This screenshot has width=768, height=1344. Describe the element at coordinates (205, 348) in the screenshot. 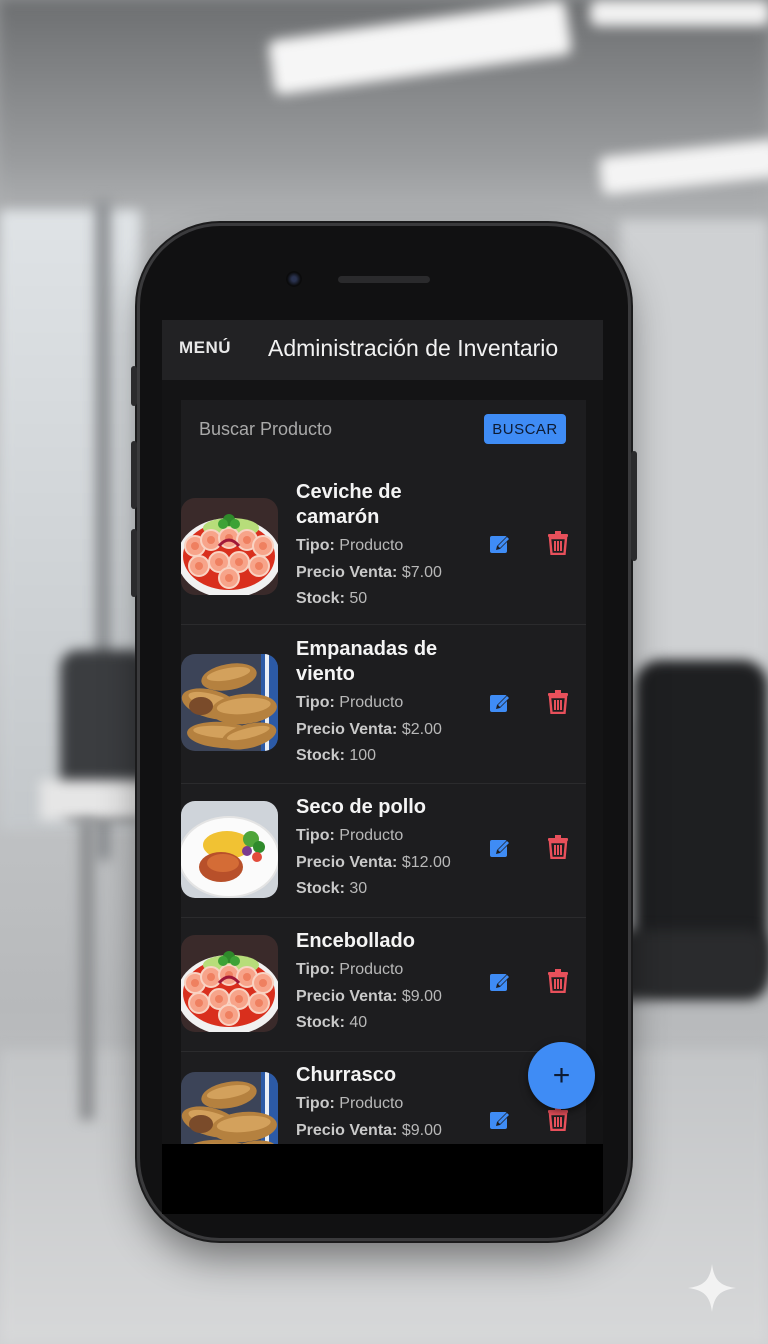

I see `menu-button: MENÚ` at that location.